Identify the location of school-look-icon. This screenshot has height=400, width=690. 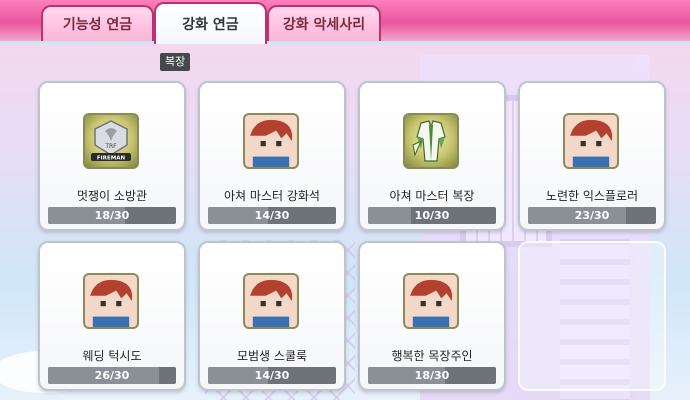
(271, 301).